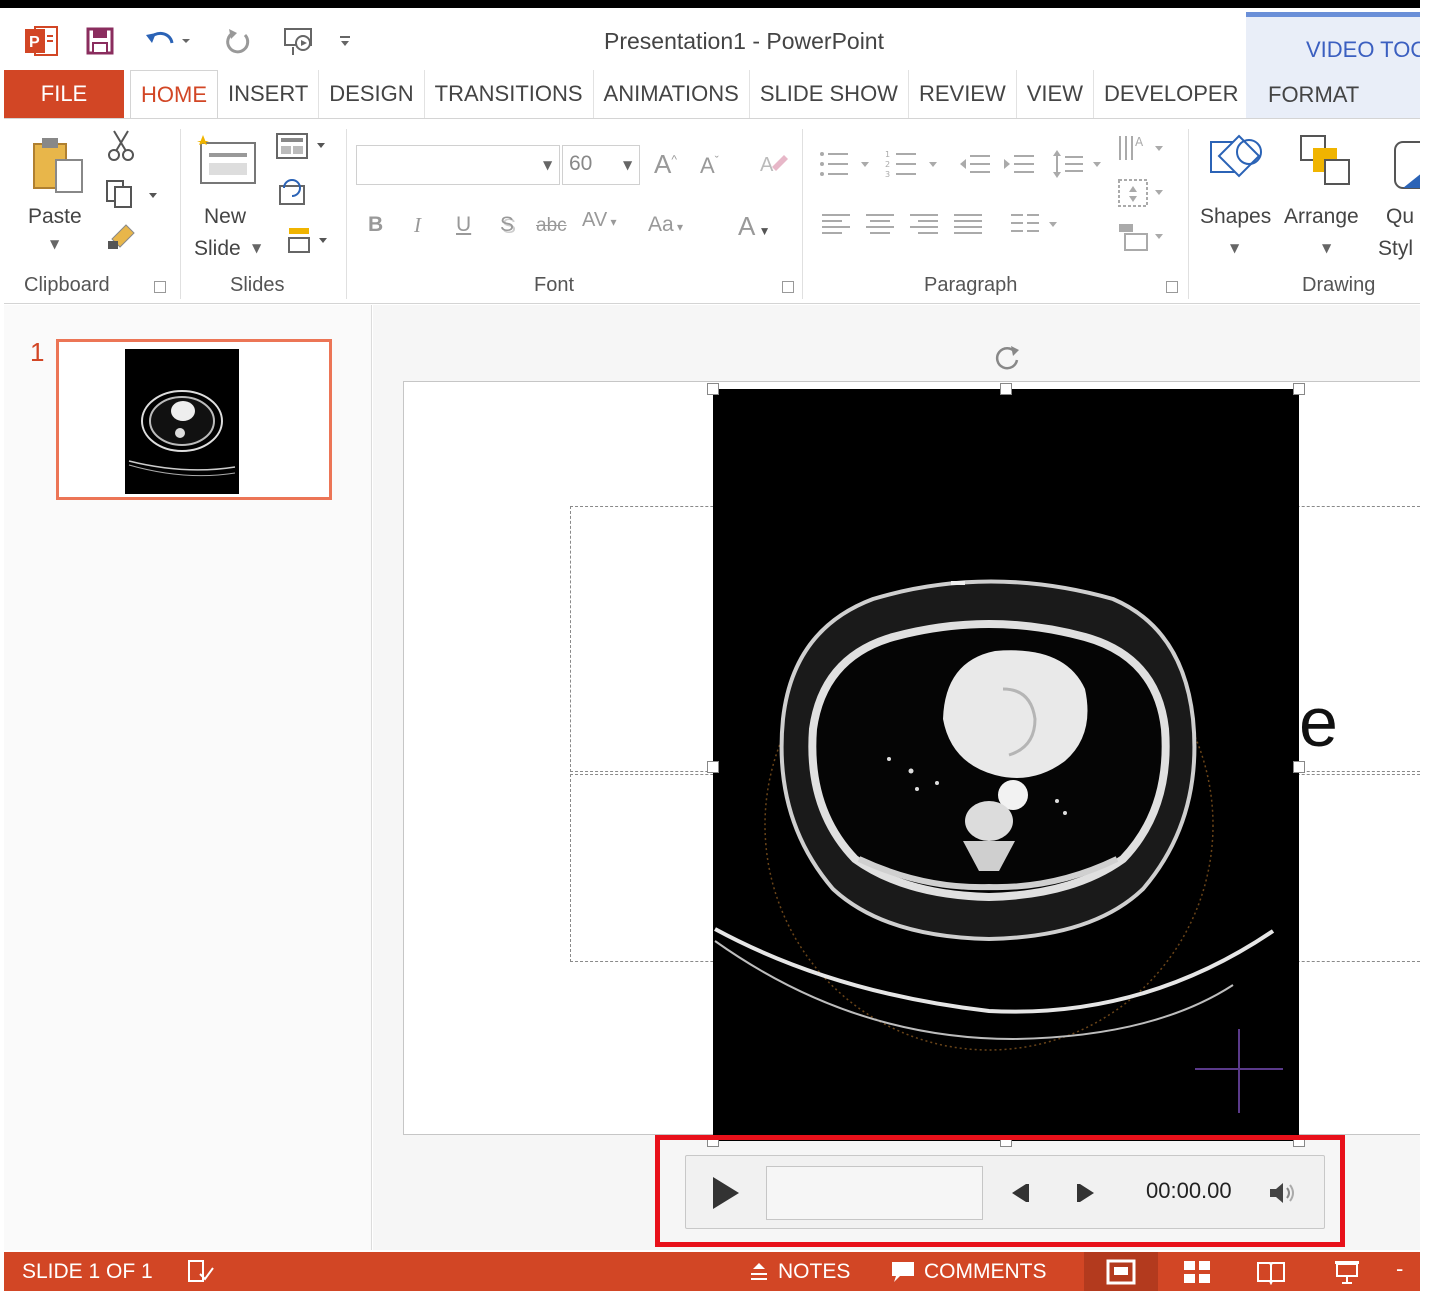 Image resolution: width=1435 pixels, height=1291 pixels. What do you see at coordinates (225, 217) in the screenshot?
I see `new-slide-label-1: New` at bounding box center [225, 217].